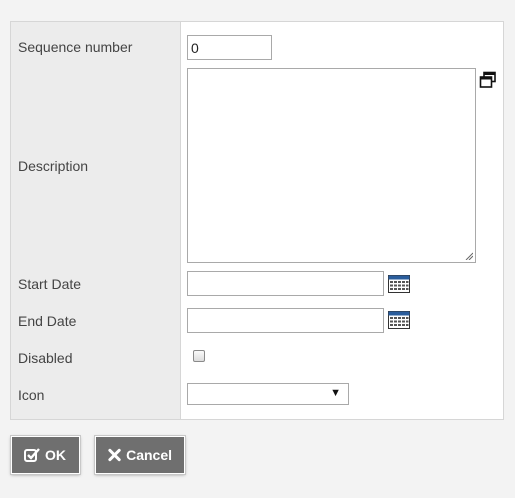 The width and height of the screenshot is (515, 498). What do you see at coordinates (149, 455) in the screenshot?
I see `cancel-button-label: Cancel` at bounding box center [149, 455].